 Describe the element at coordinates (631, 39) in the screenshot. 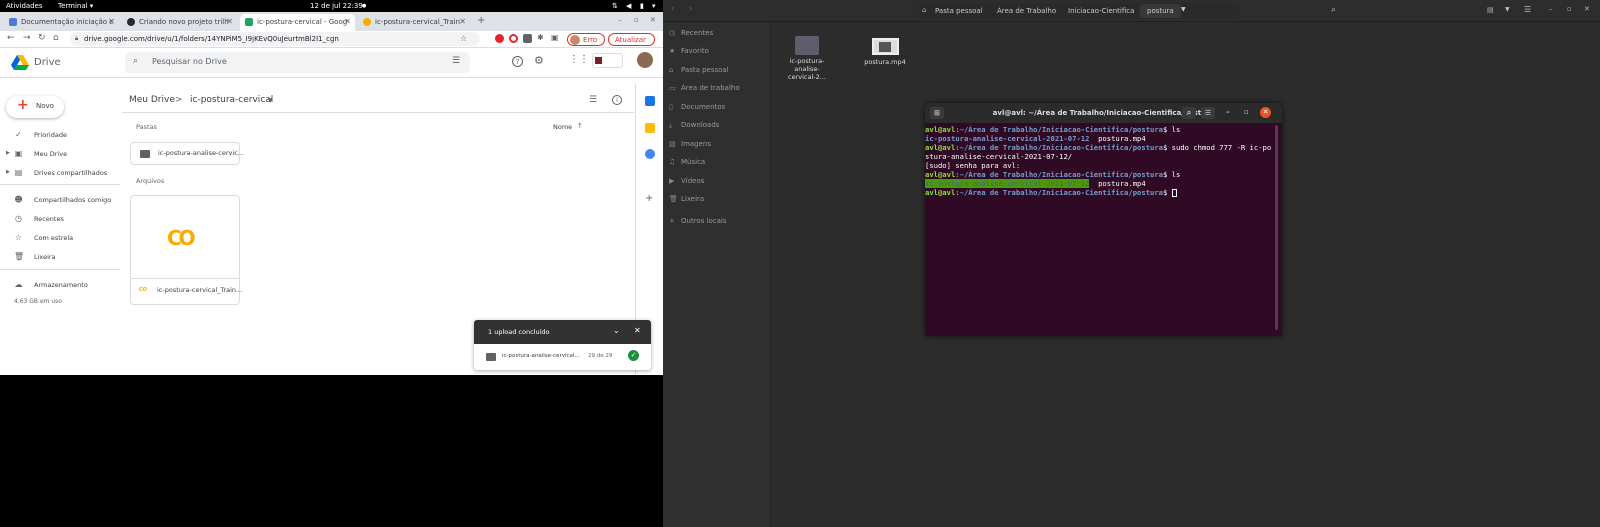

I see `update-button: Atualizar` at that location.